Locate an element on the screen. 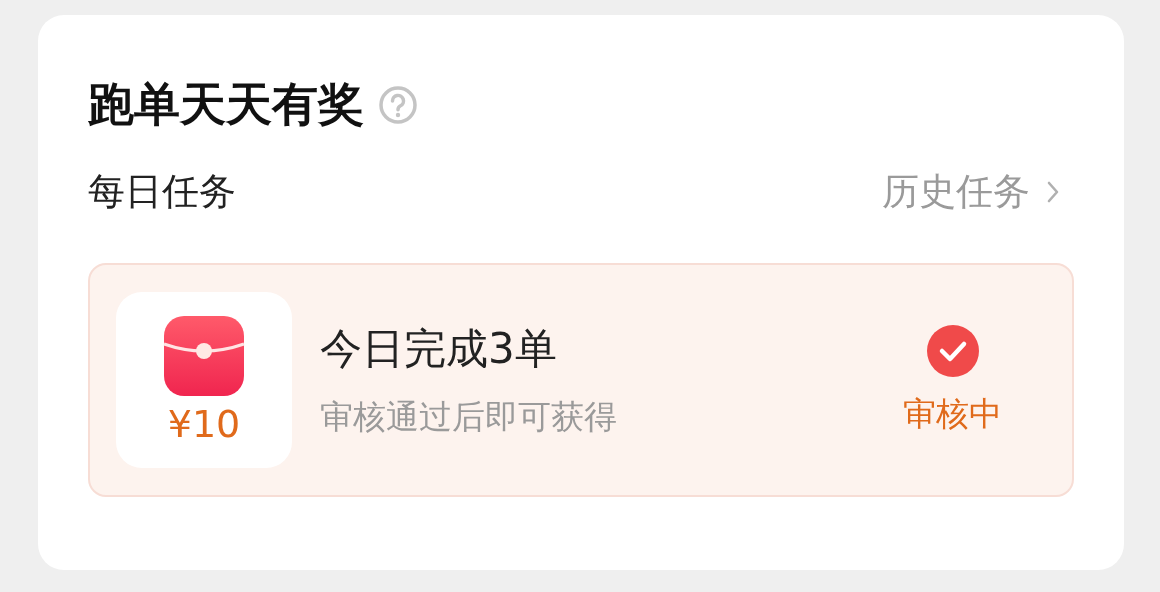 The width and height of the screenshot is (1160, 592). history-link: 历史任务 is located at coordinates (971, 192).